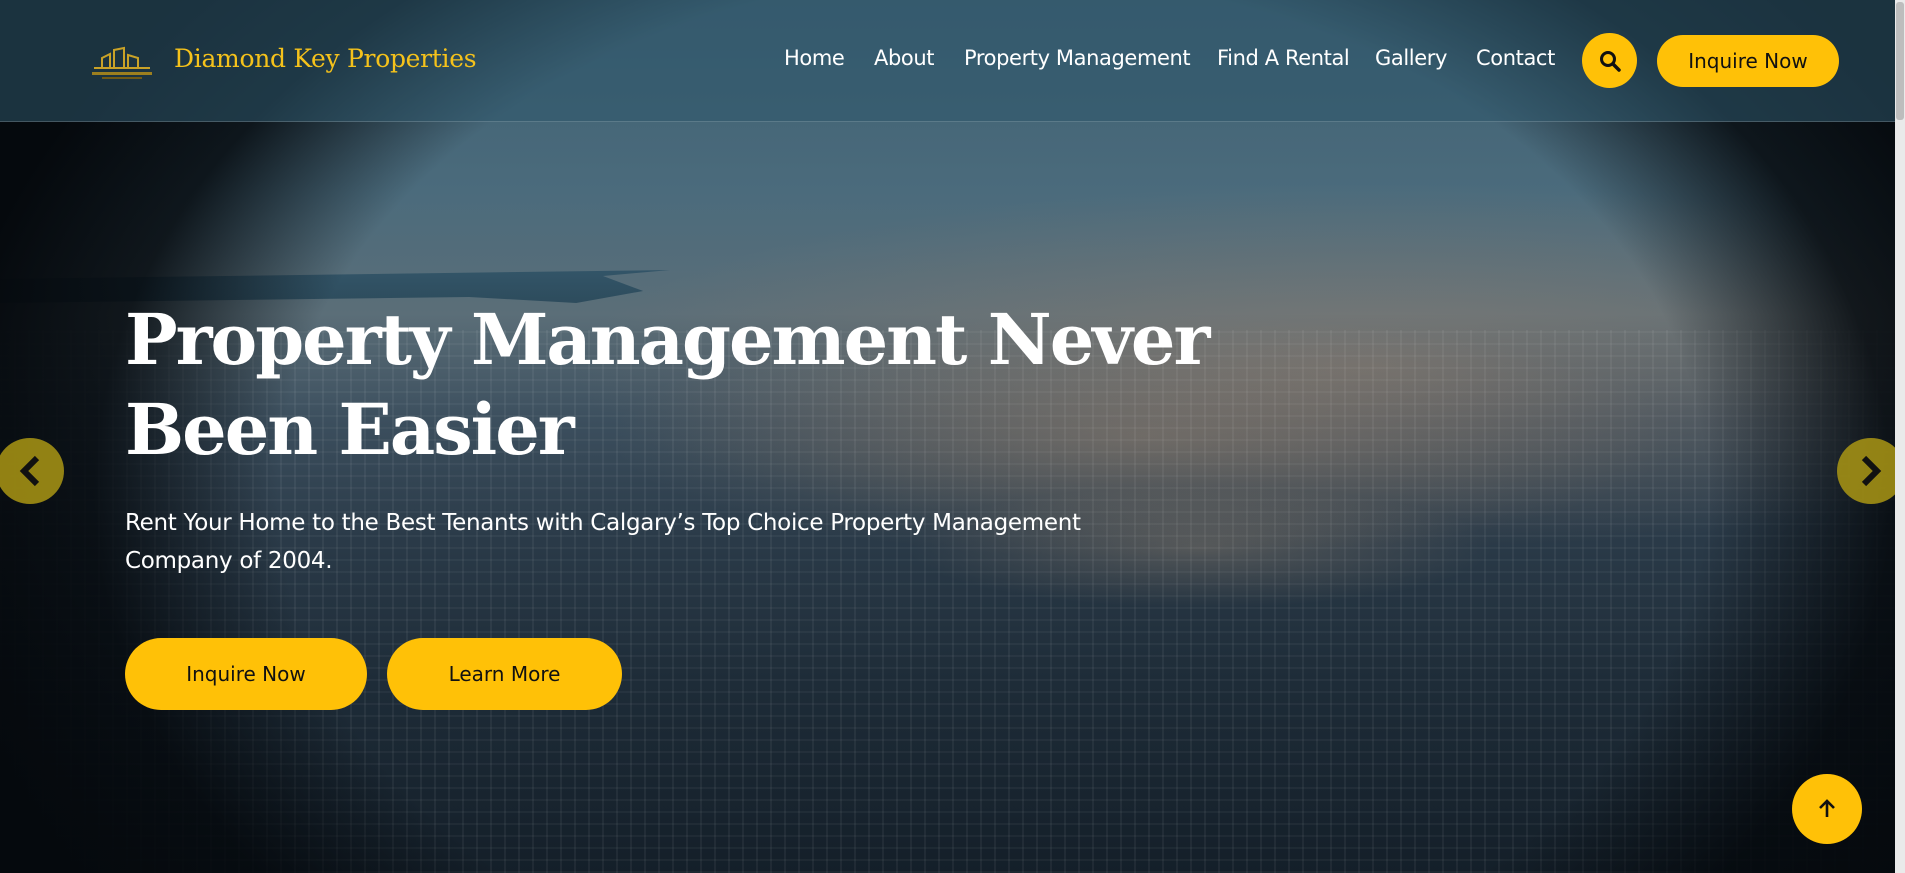 This screenshot has height=873, width=1905. What do you see at coordinates (814, 58) in the screenshot?
I see `nav-item-home: Home` at bounding box center [814, 58].